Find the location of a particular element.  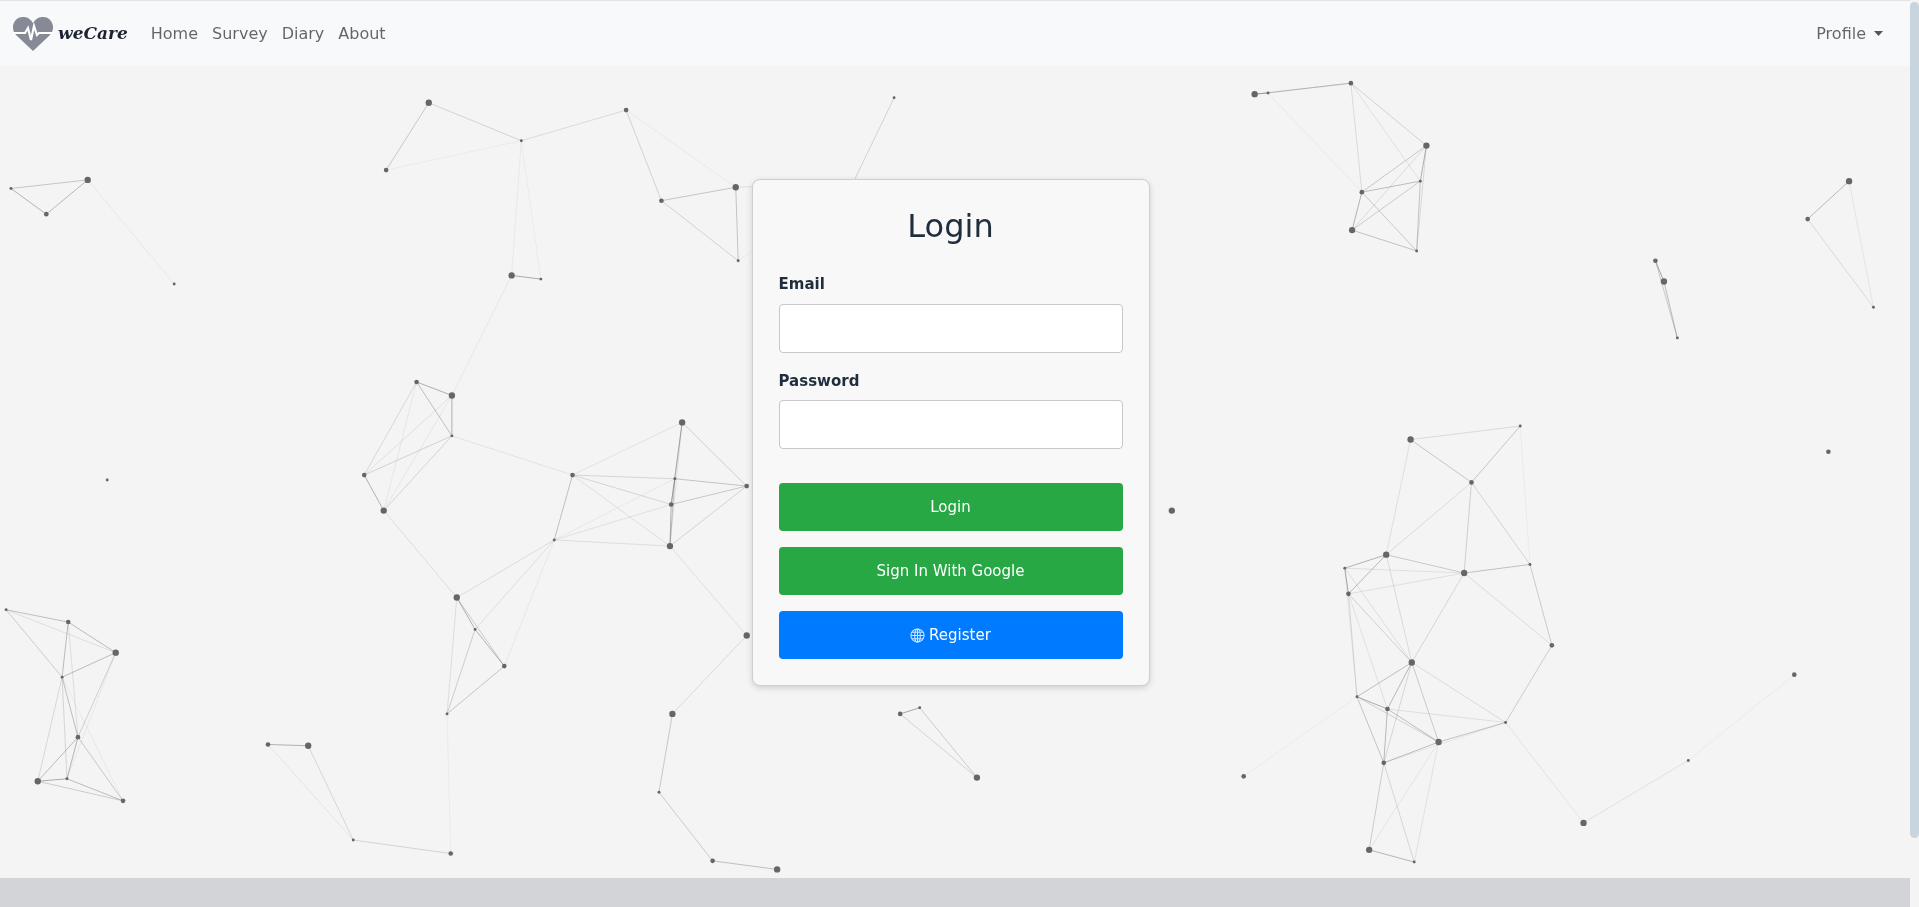

login-title: Login is located at coordinates (950, 226).